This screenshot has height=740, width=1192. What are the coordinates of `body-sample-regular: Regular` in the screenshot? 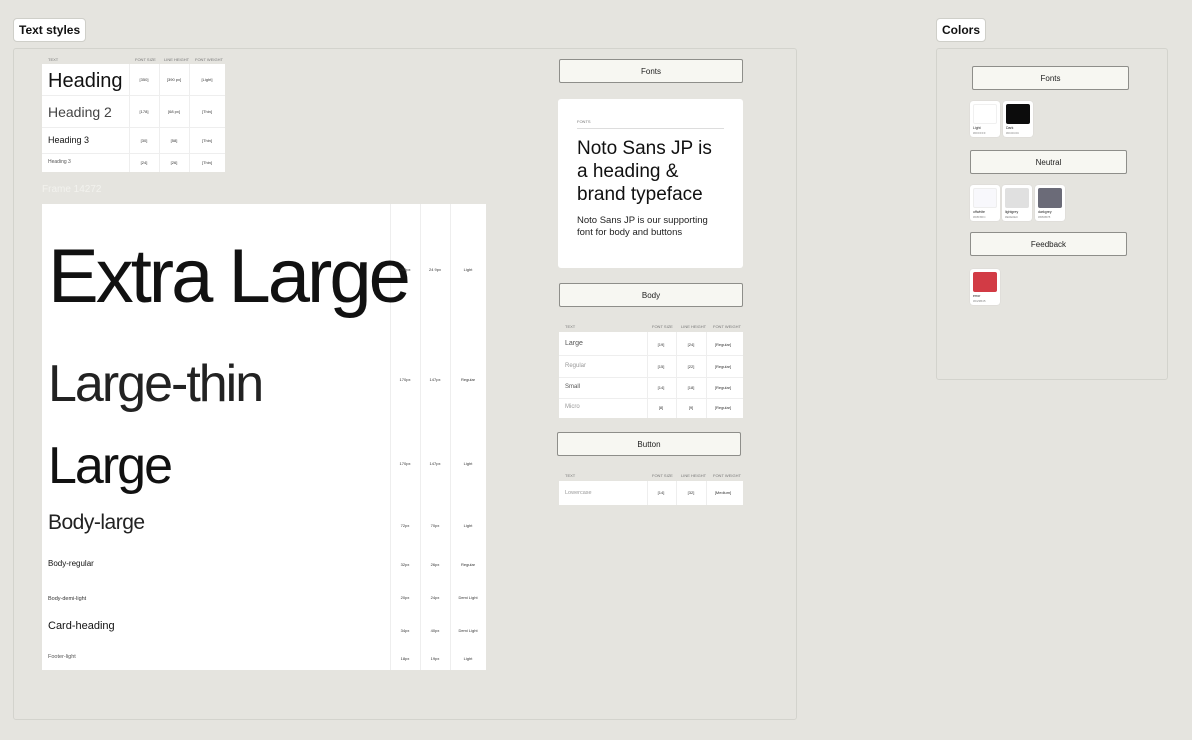 It's located at (576, 366).